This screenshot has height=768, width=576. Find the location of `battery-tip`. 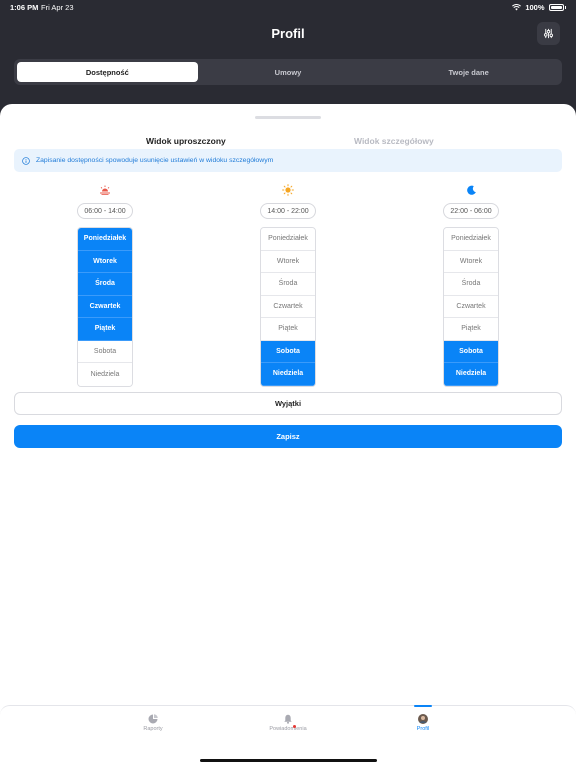

battery-tip is located at coordinates (565, 7).